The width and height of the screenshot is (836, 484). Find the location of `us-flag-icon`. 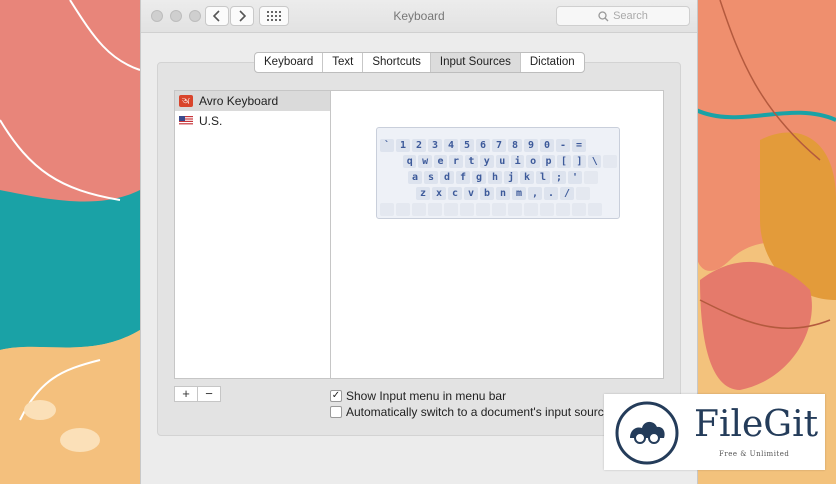

us-flag-icon is located at coordinates (186, 121).